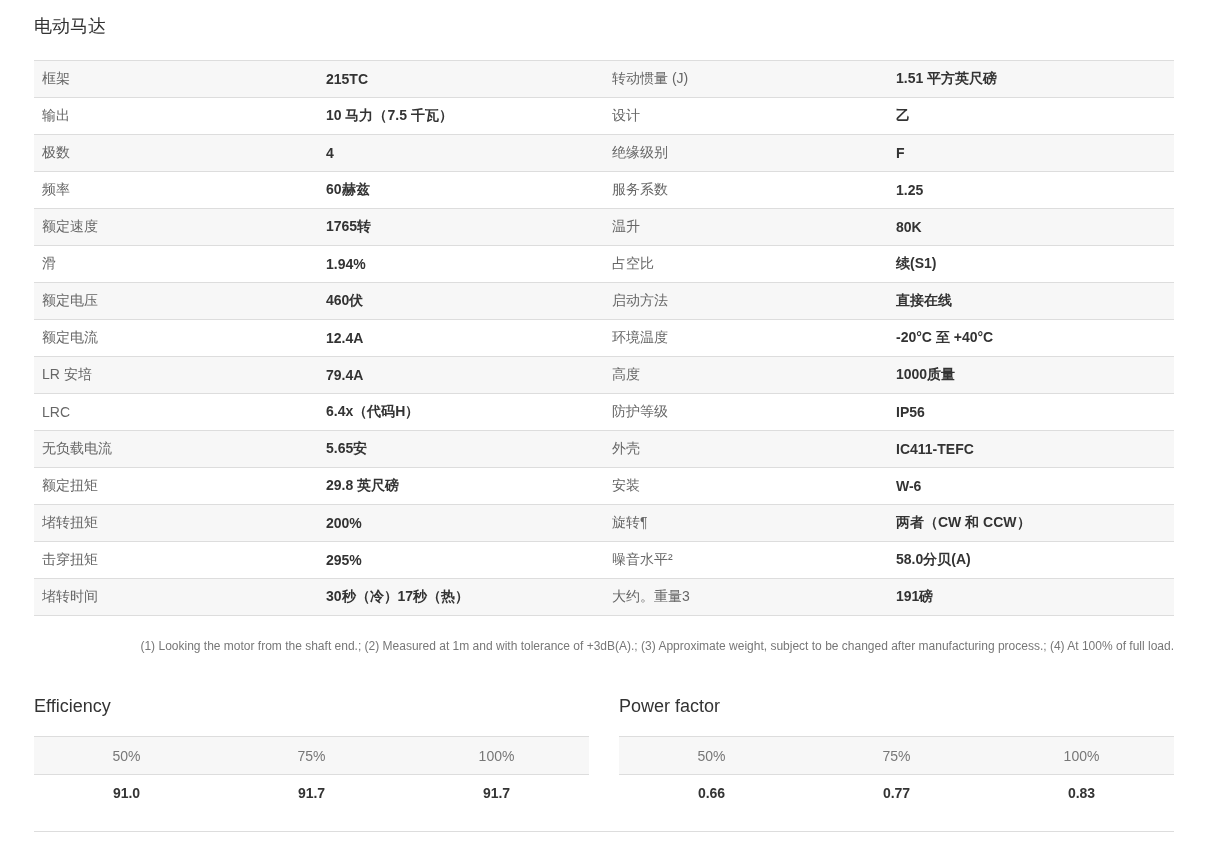 The image size is (1208, 841). I want to click on spec-value: 60赫兹, so click(347, 190).